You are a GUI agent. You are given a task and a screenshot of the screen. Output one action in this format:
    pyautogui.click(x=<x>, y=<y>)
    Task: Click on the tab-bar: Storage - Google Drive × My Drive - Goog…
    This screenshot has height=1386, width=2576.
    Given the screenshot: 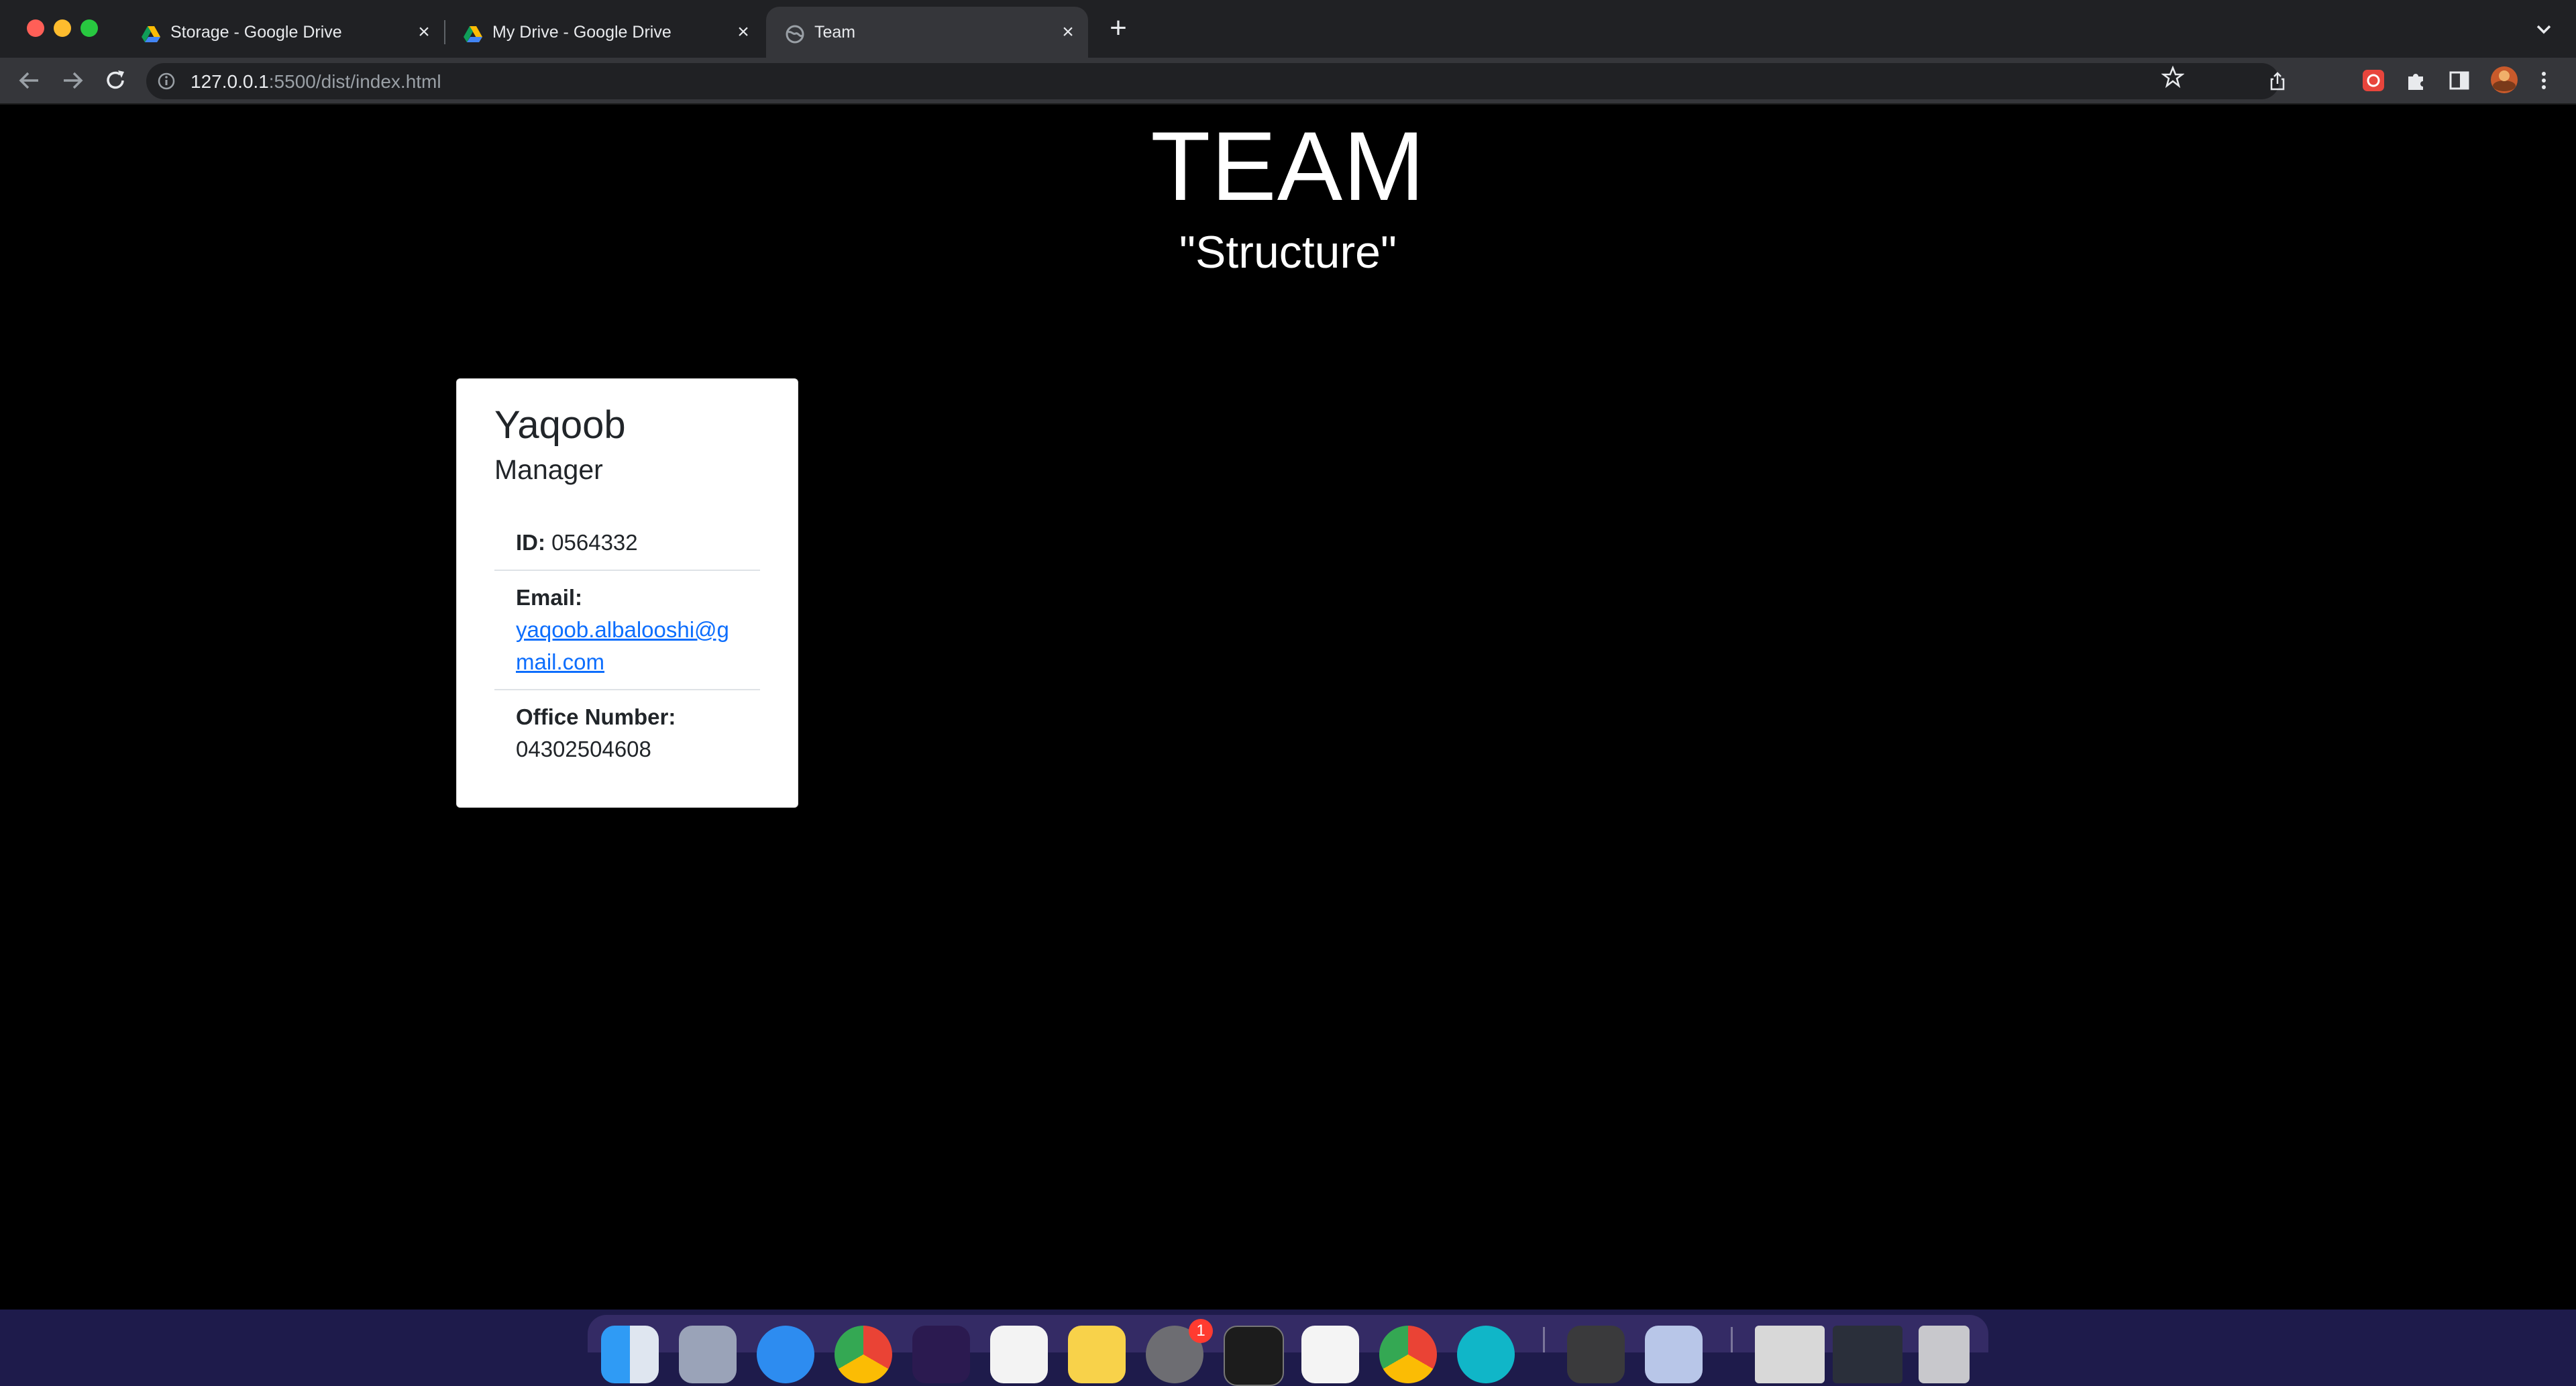 What is the action you would take?
    pyautogui.click(x=1288, y=29)
    